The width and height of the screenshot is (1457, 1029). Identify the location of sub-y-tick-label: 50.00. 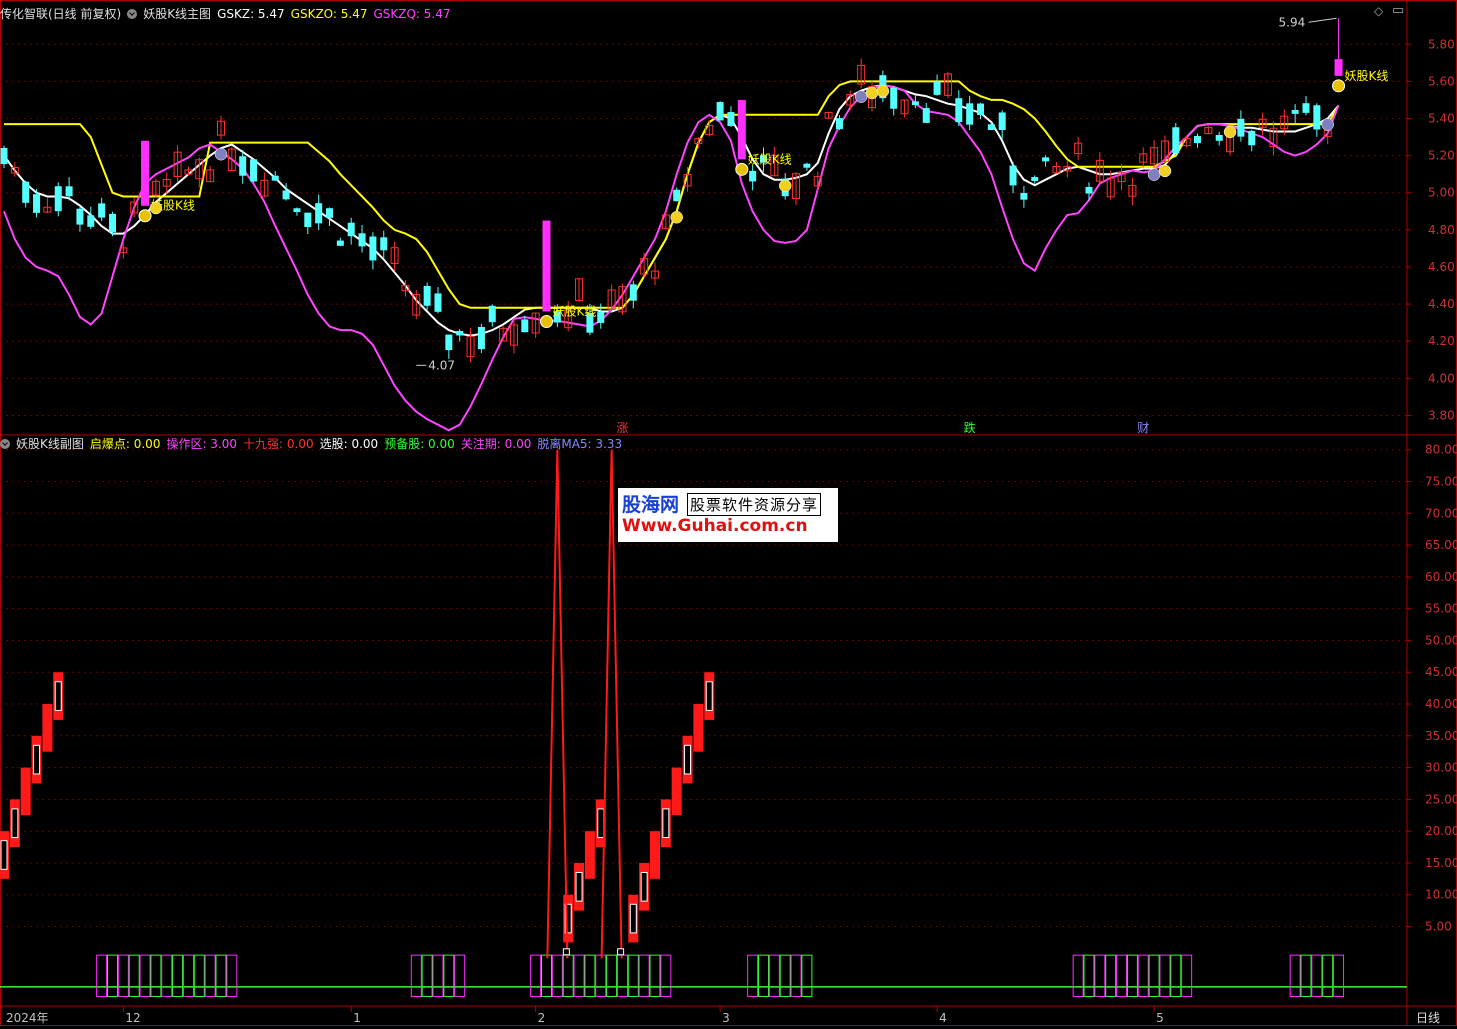
(1441, 640).